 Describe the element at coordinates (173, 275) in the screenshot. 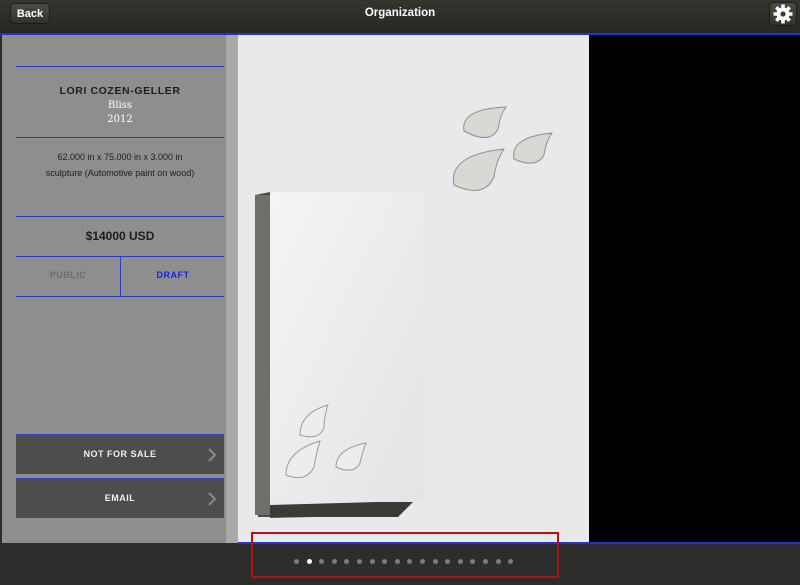

I see `visibility-draft-option: DRAFT` at that location.